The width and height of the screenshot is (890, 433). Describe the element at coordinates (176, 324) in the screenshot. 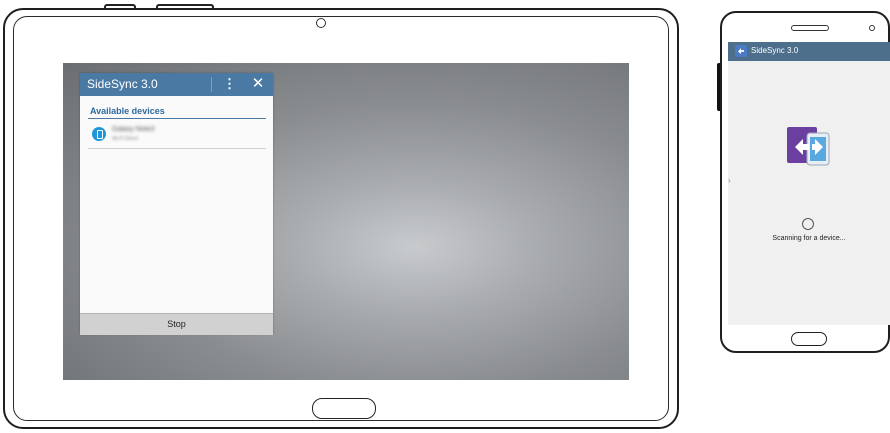

I see `stop-button: Stop` at that location.